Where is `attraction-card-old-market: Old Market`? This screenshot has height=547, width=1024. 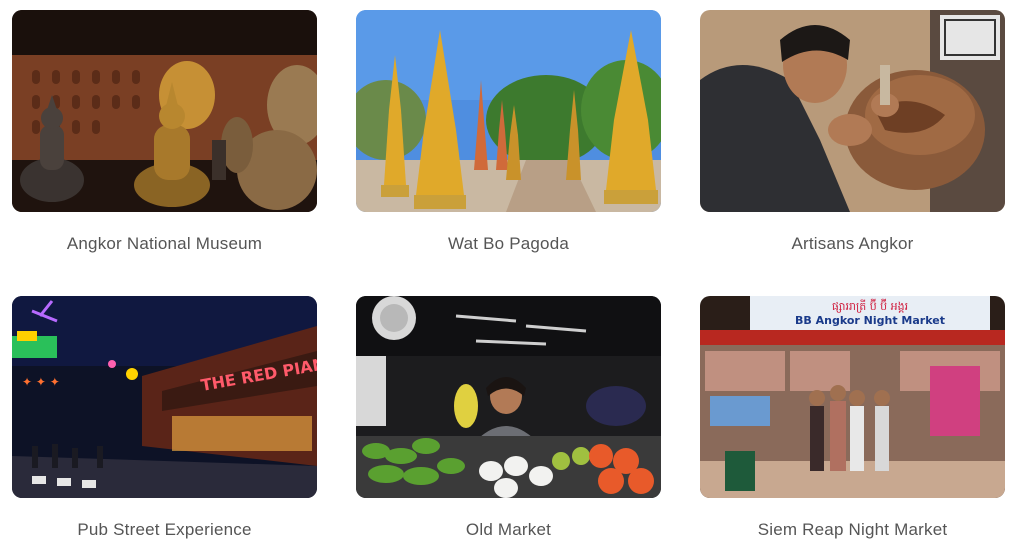
attraction-card-old-market: Old Market is located at coordinates (508, 418).